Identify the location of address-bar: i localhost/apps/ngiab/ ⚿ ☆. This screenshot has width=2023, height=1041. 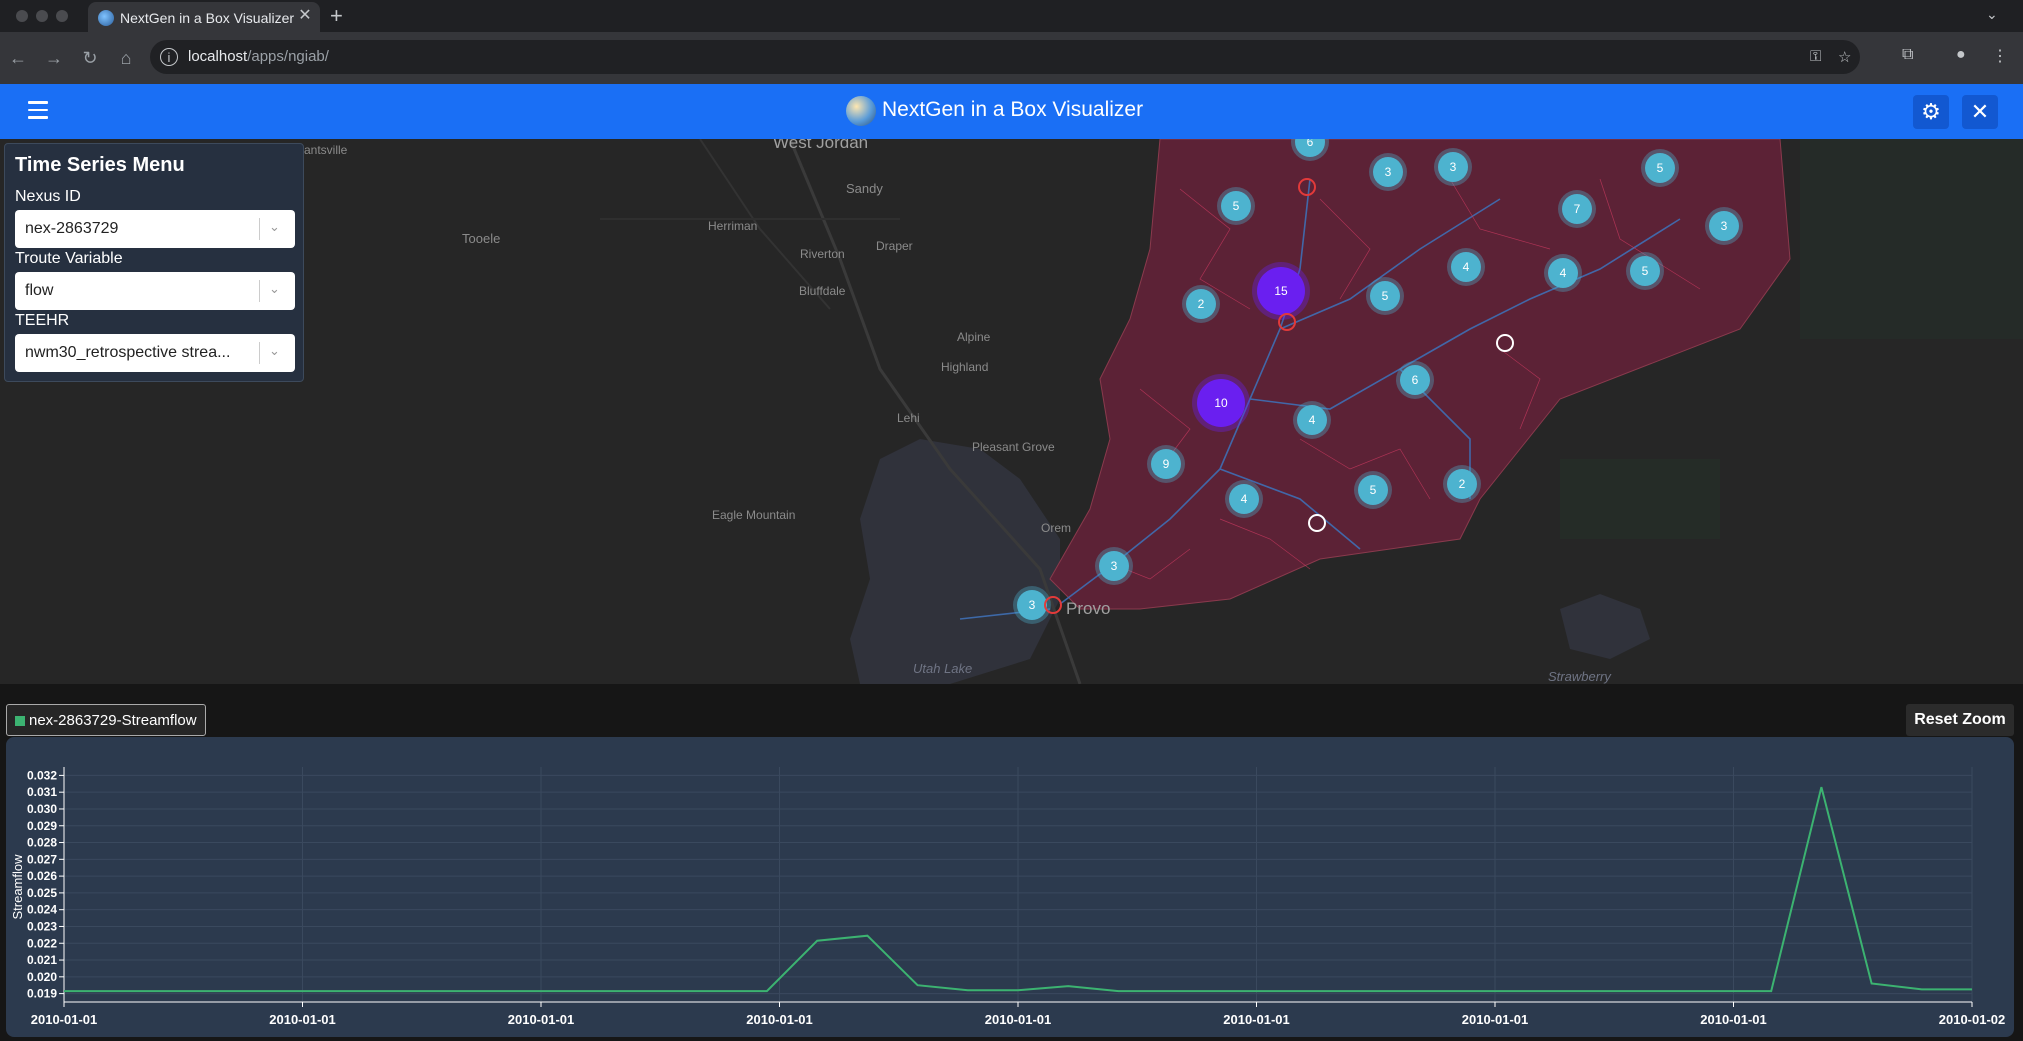
(1005, 57).